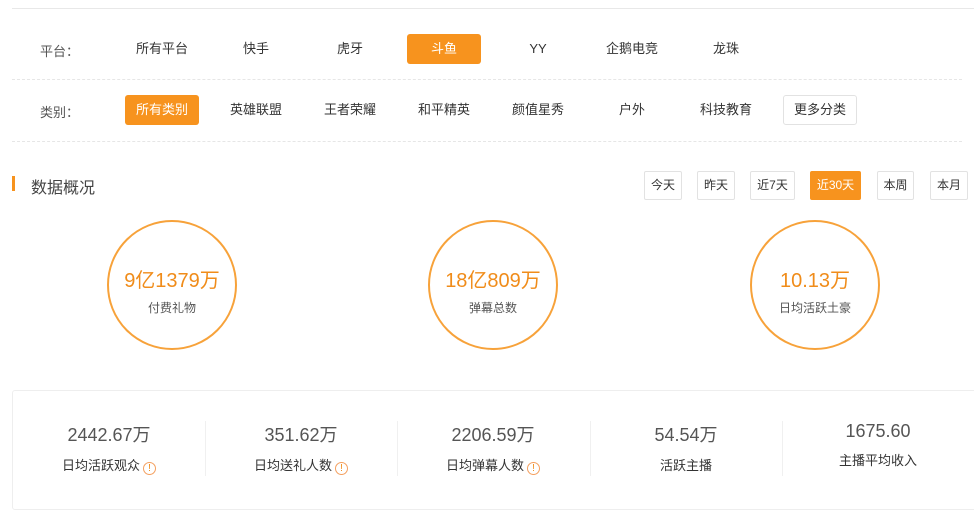 The width and height of the screenshot is (974, 510). What do you see at coordinates (949, 185) in the screenshot?
I see `time-this-month: 本月` at bounding box center [949, 185].